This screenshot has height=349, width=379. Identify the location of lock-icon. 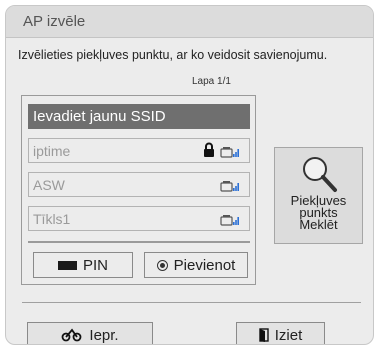
(209, 149).